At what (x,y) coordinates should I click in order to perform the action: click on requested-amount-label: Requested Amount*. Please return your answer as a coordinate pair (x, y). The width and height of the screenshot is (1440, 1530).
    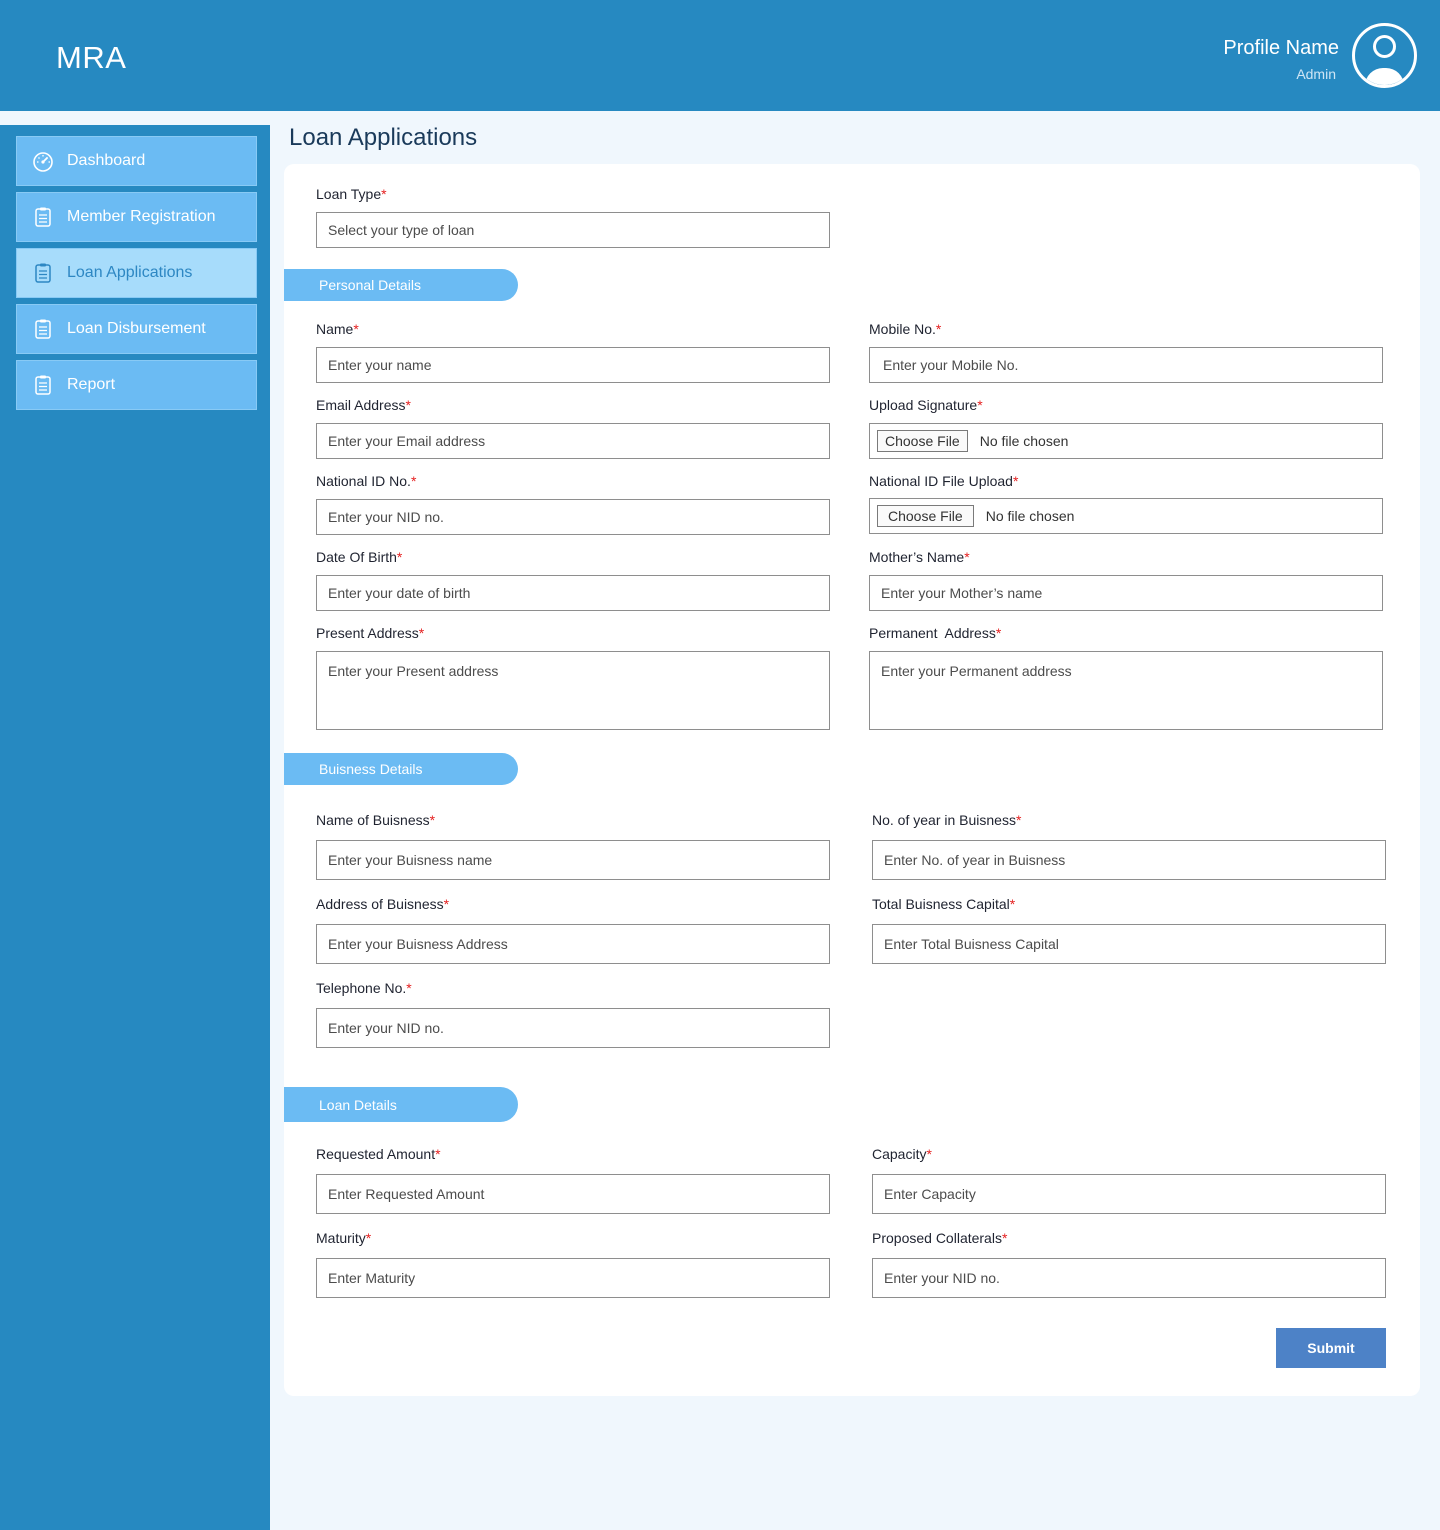
    Looking at the image, I should click on (378, 1154).